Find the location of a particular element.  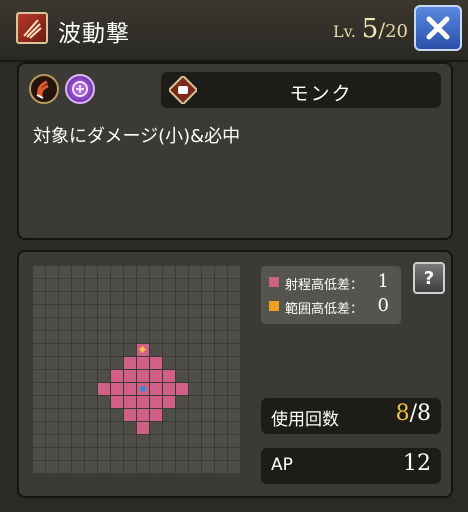

help-button: ? is located at coordinates (429, 278).